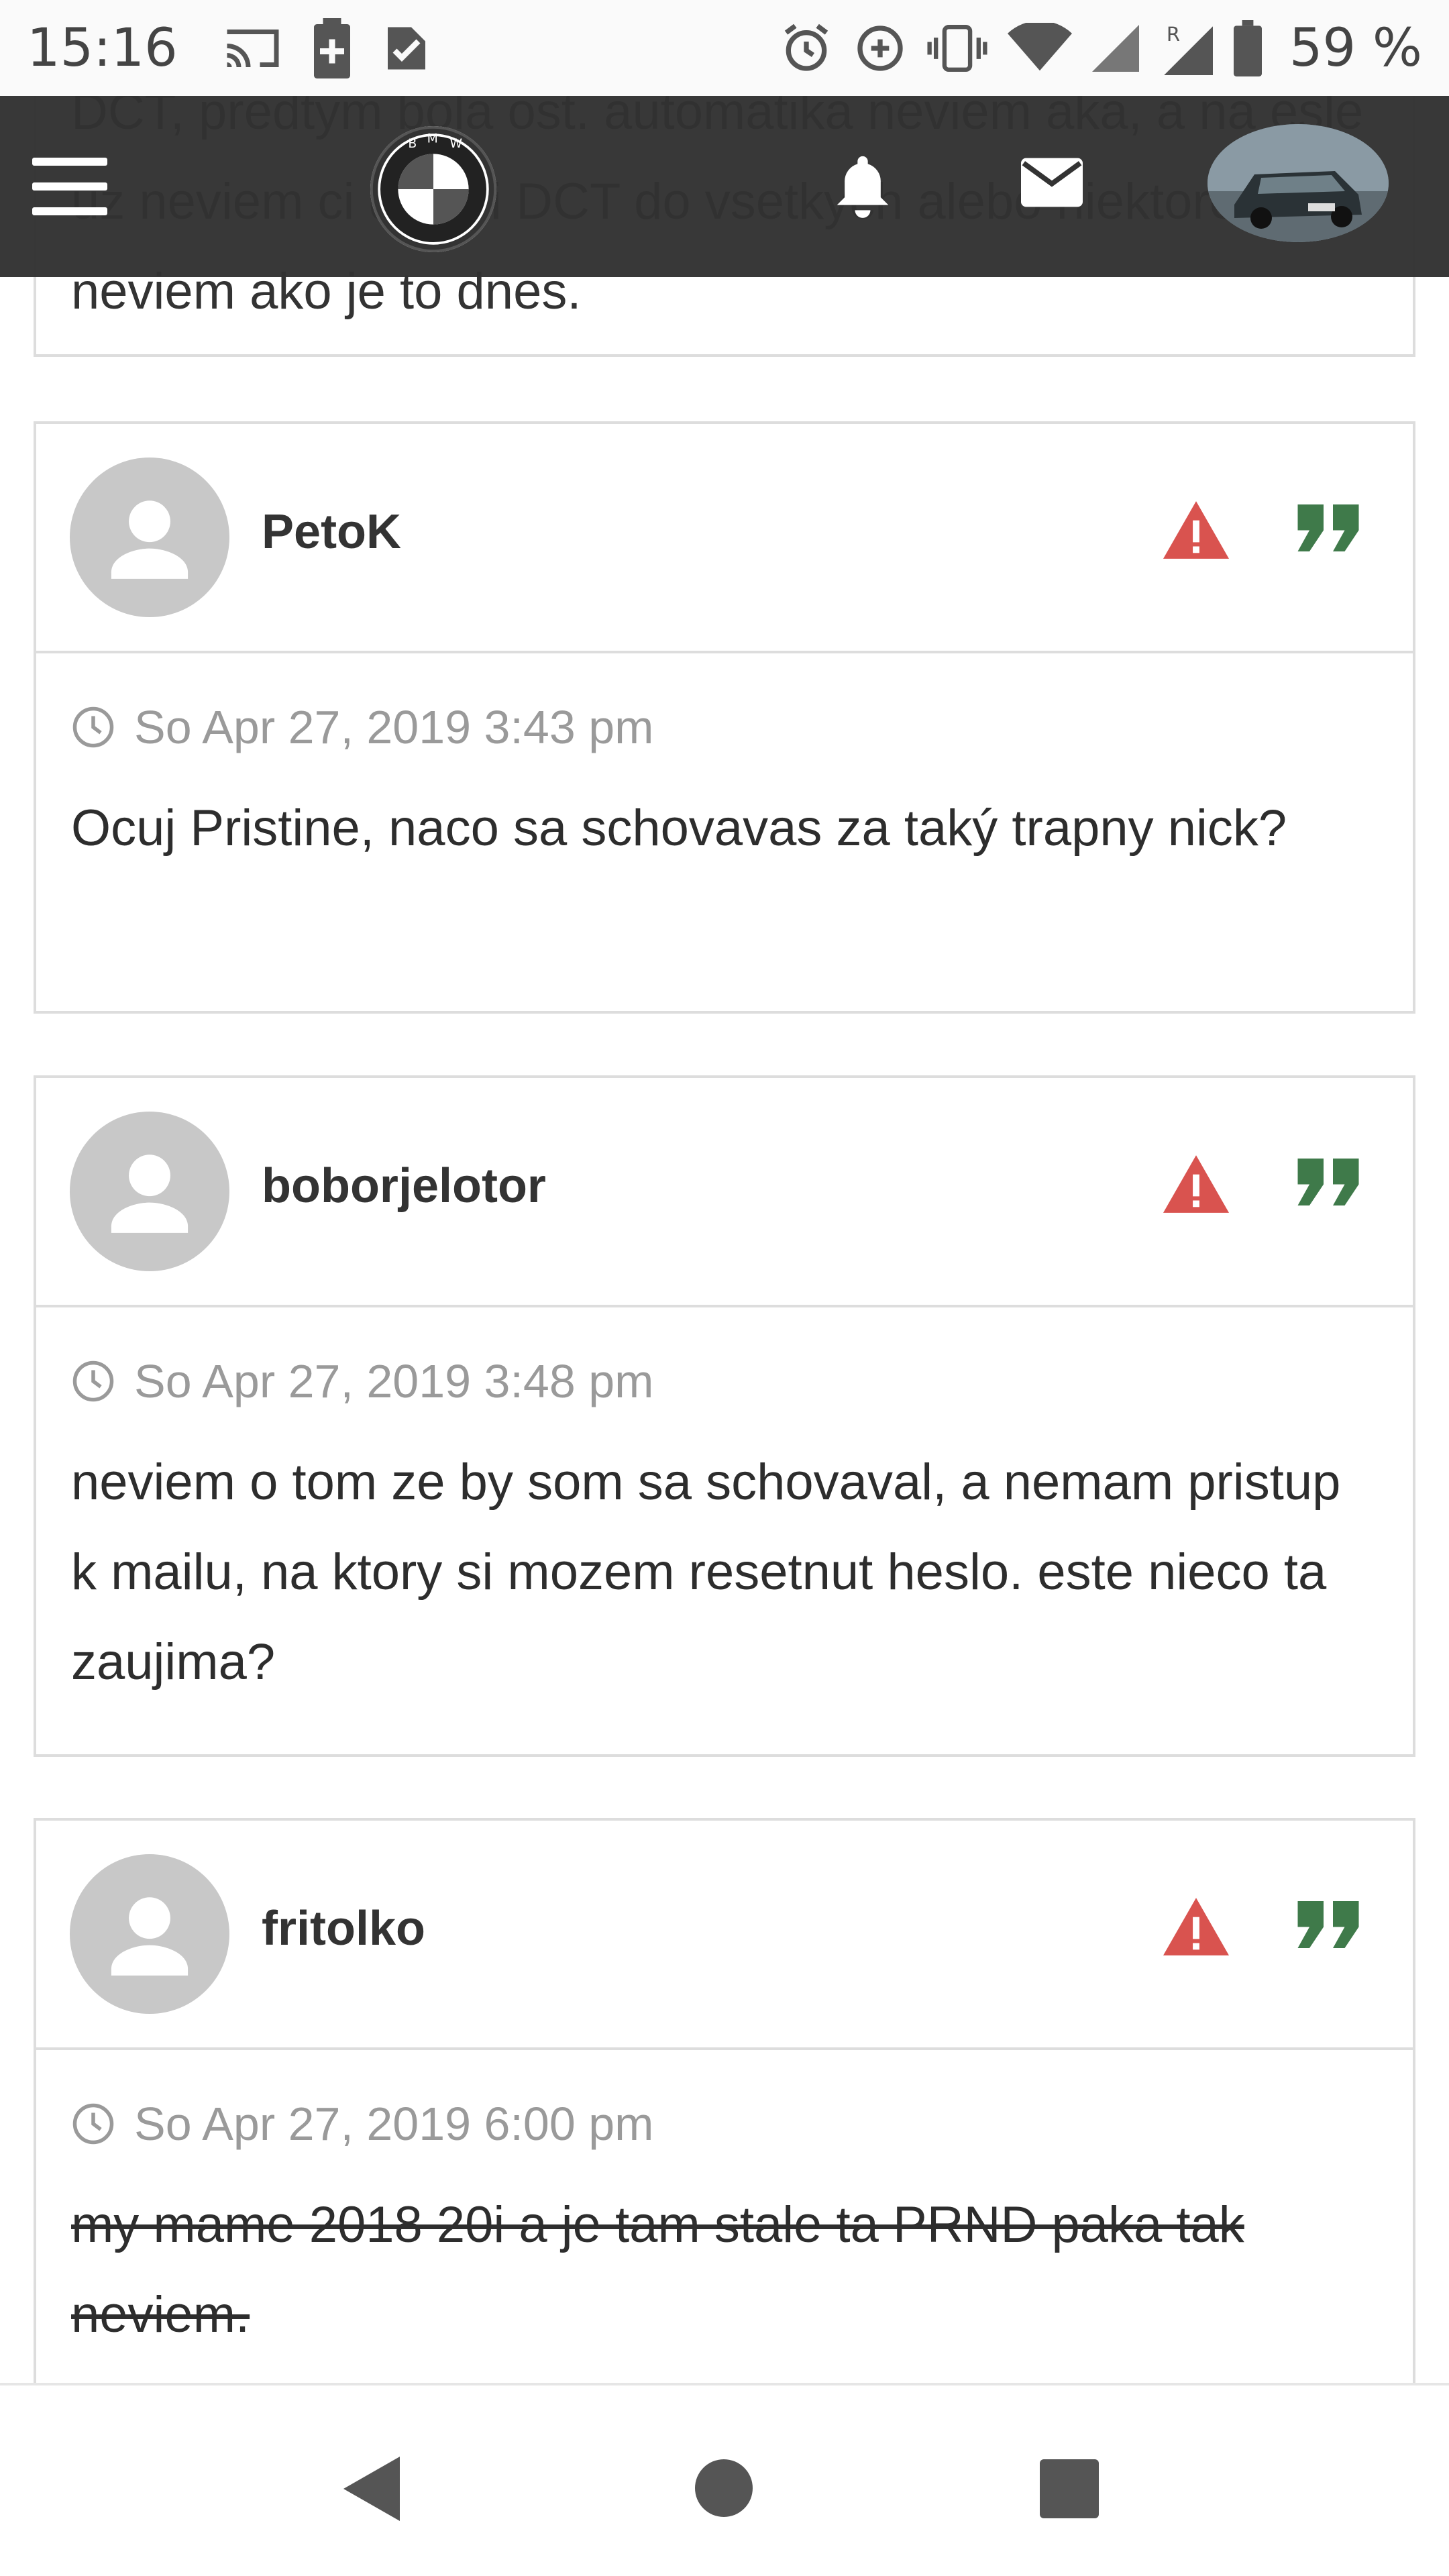  I want to click on status-time: 15:16, so click(102, 47).